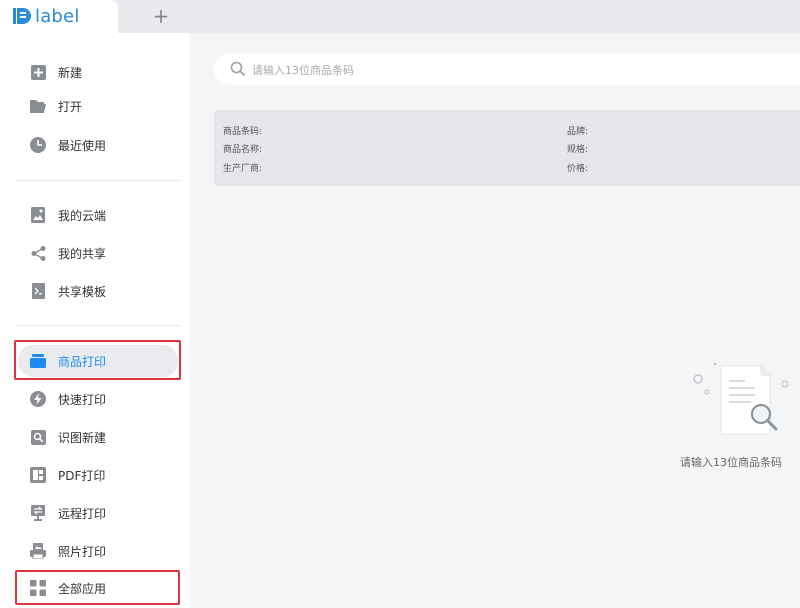 This screenshot has width=800, height=608. Describe the element at coordinates (38, 253) in the screenshot. I see `share-icon` at that location.